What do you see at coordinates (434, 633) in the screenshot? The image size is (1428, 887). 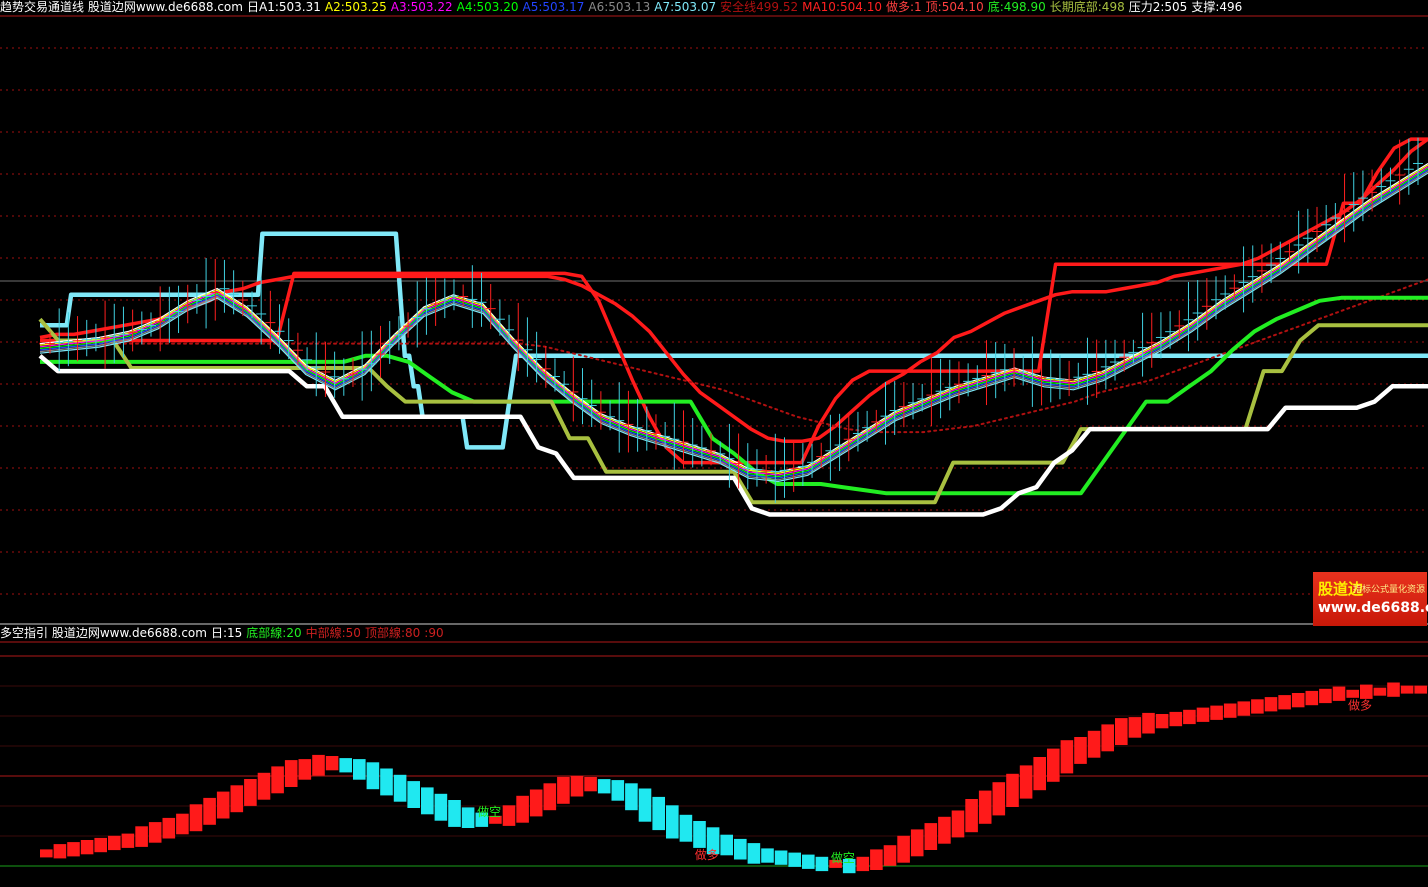 I see `indicator-value-4: :90` at bounding box center [434, 633].